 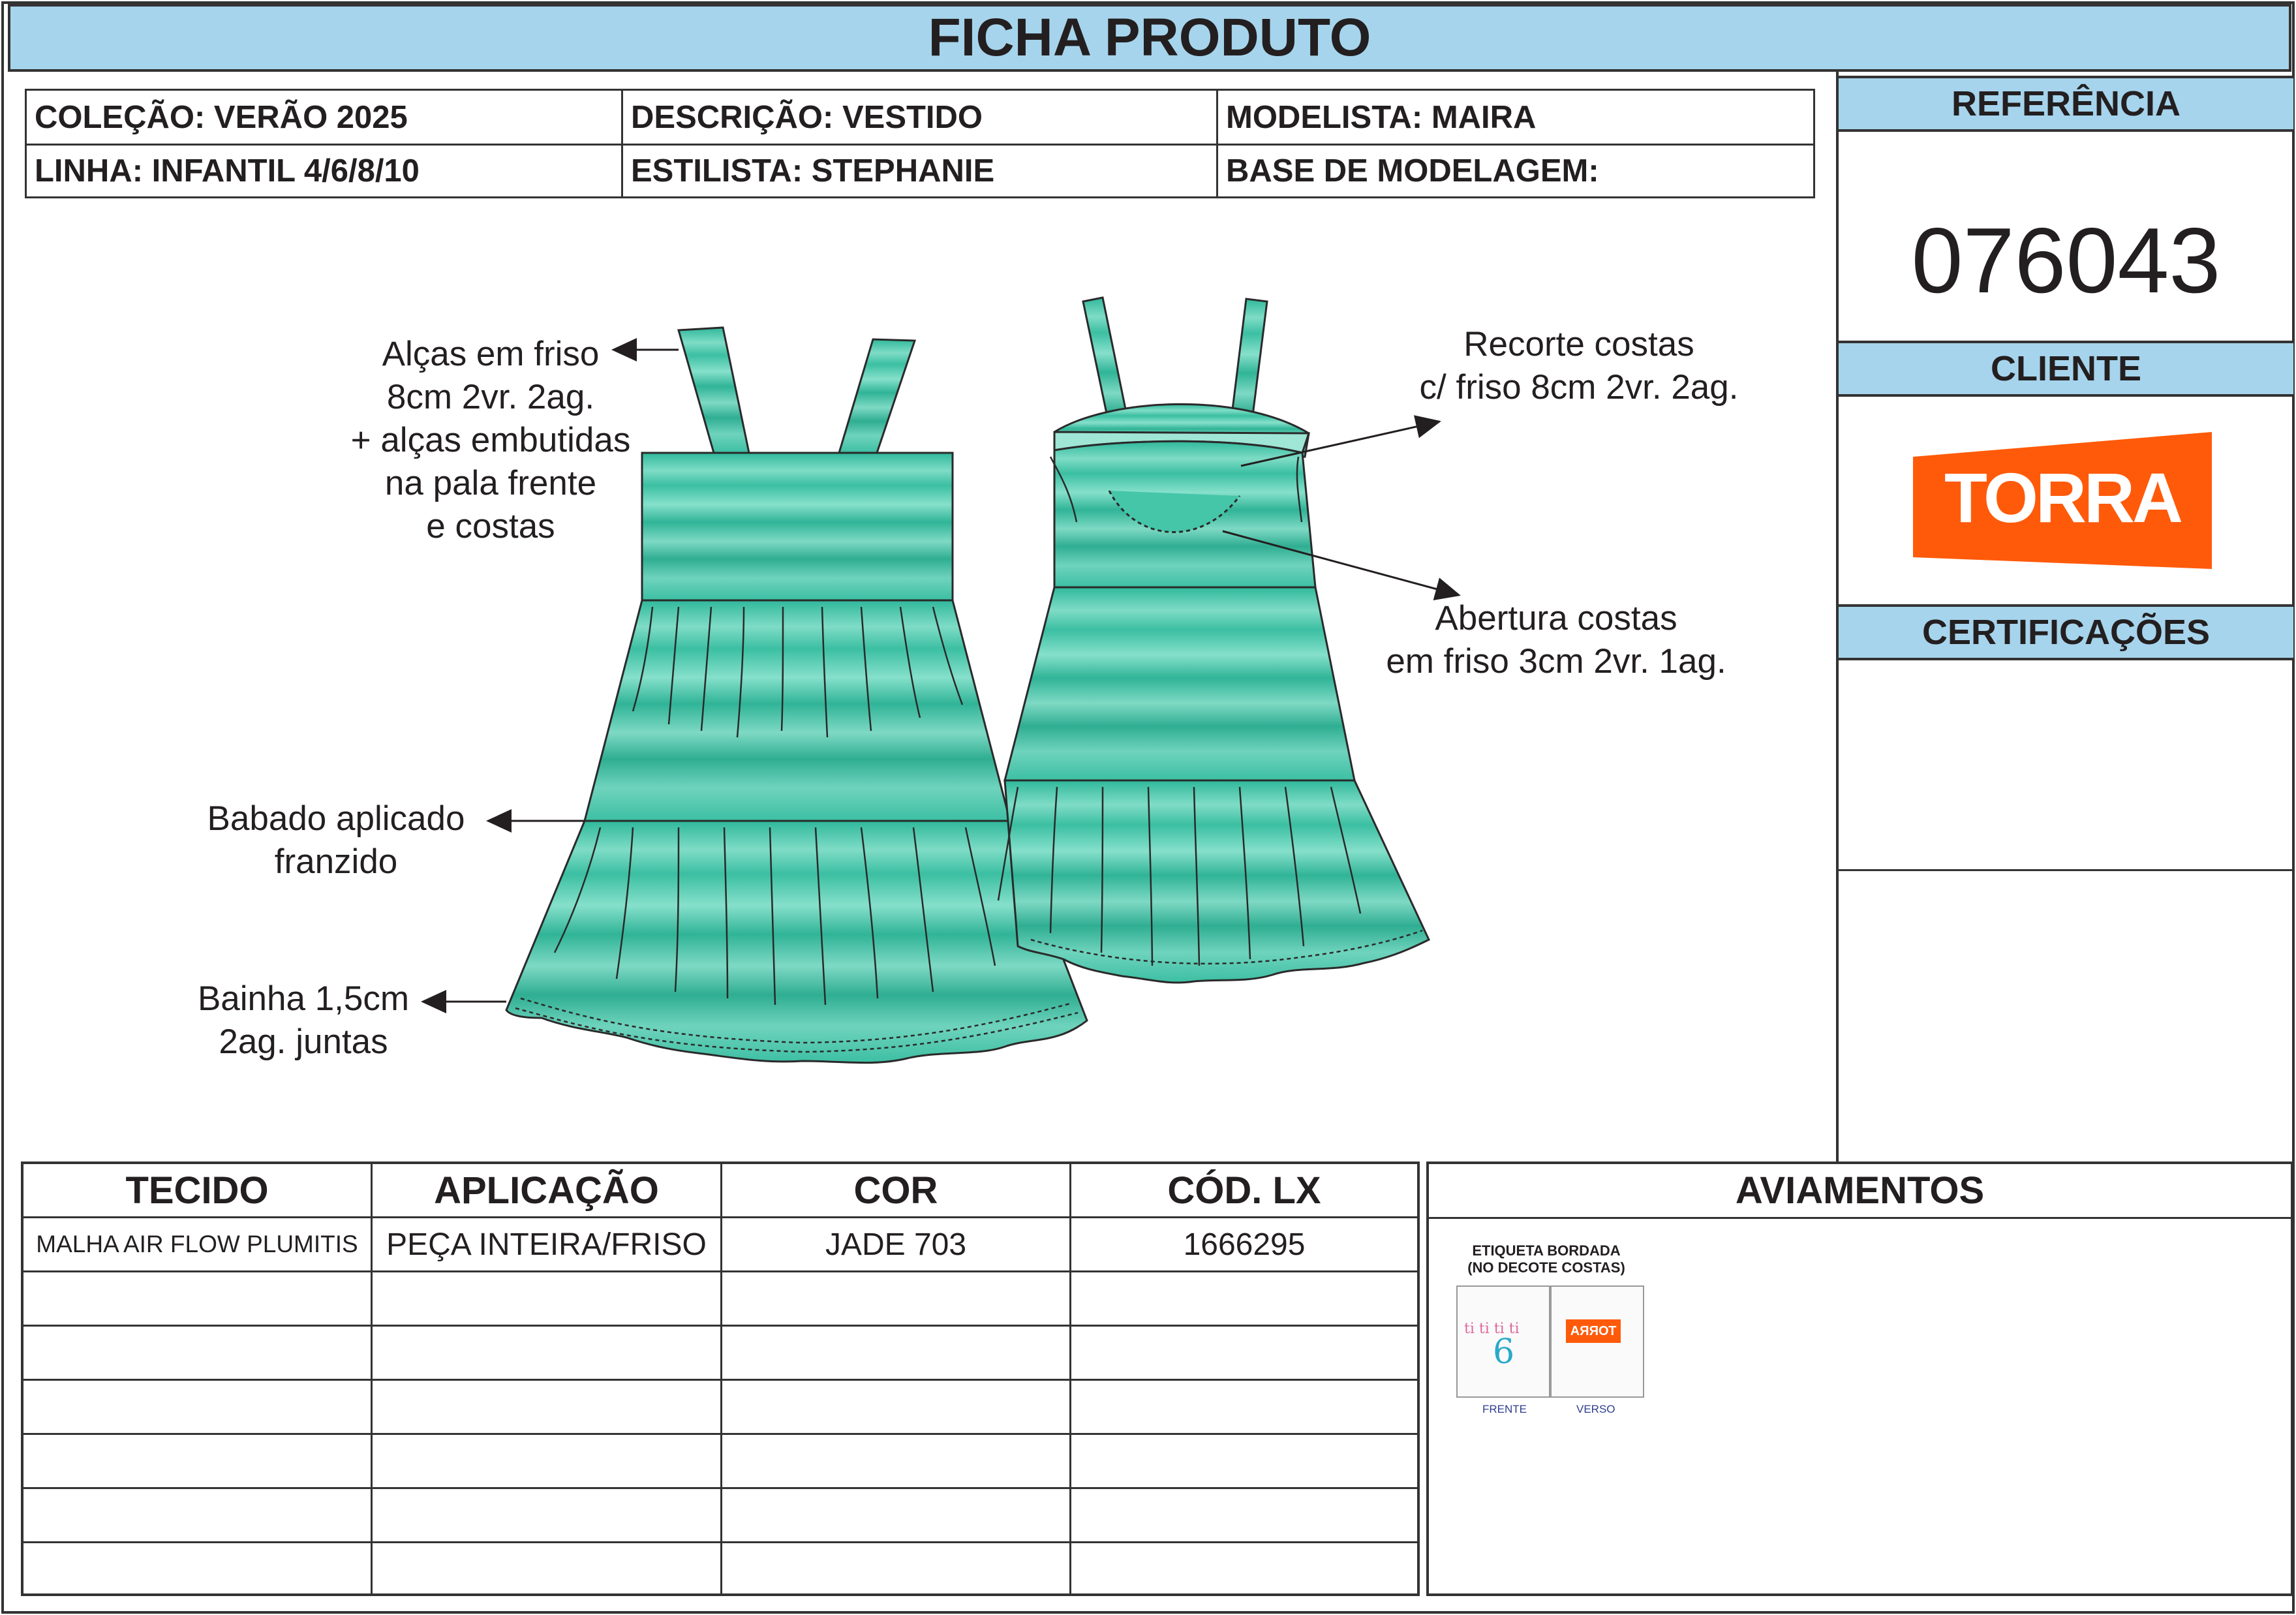 I want to click on annotation-hem: Bainha 1,5cm 2ag. juntas, so click(x=303, y=1020).